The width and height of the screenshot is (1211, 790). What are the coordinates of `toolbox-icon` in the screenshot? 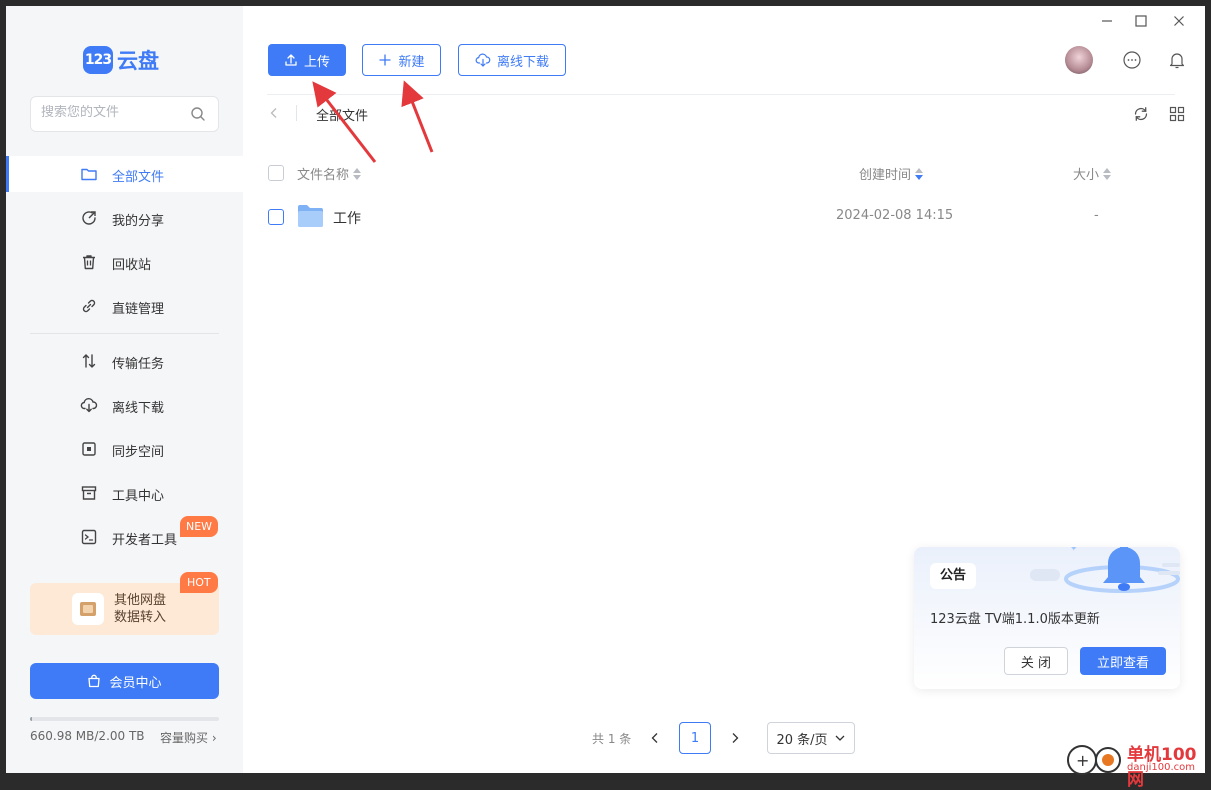 It's located at (89, 493).